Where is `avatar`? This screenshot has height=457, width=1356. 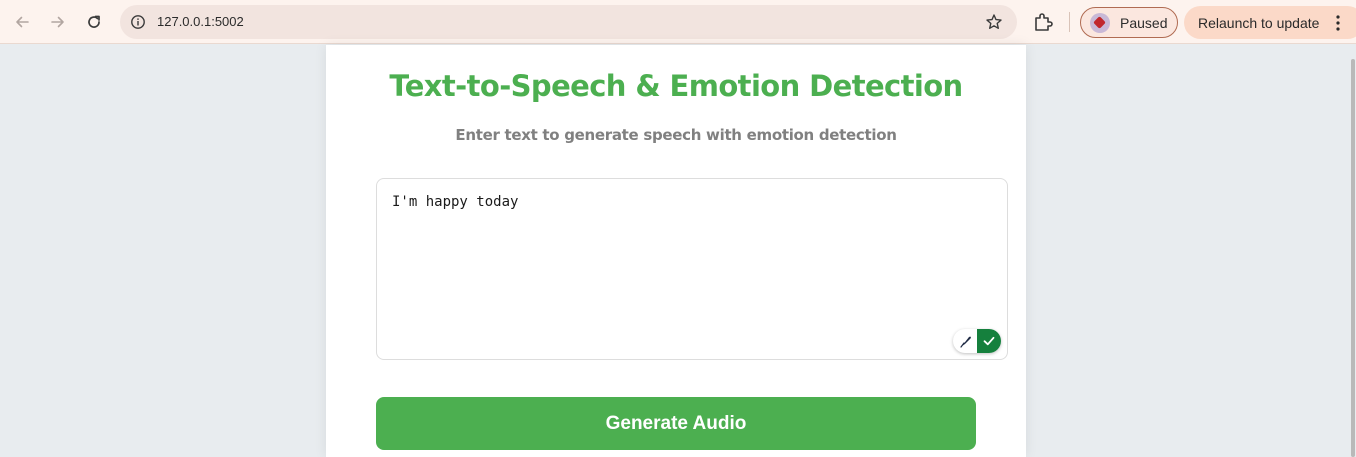
avatar is located at coordinates (1100, 22).